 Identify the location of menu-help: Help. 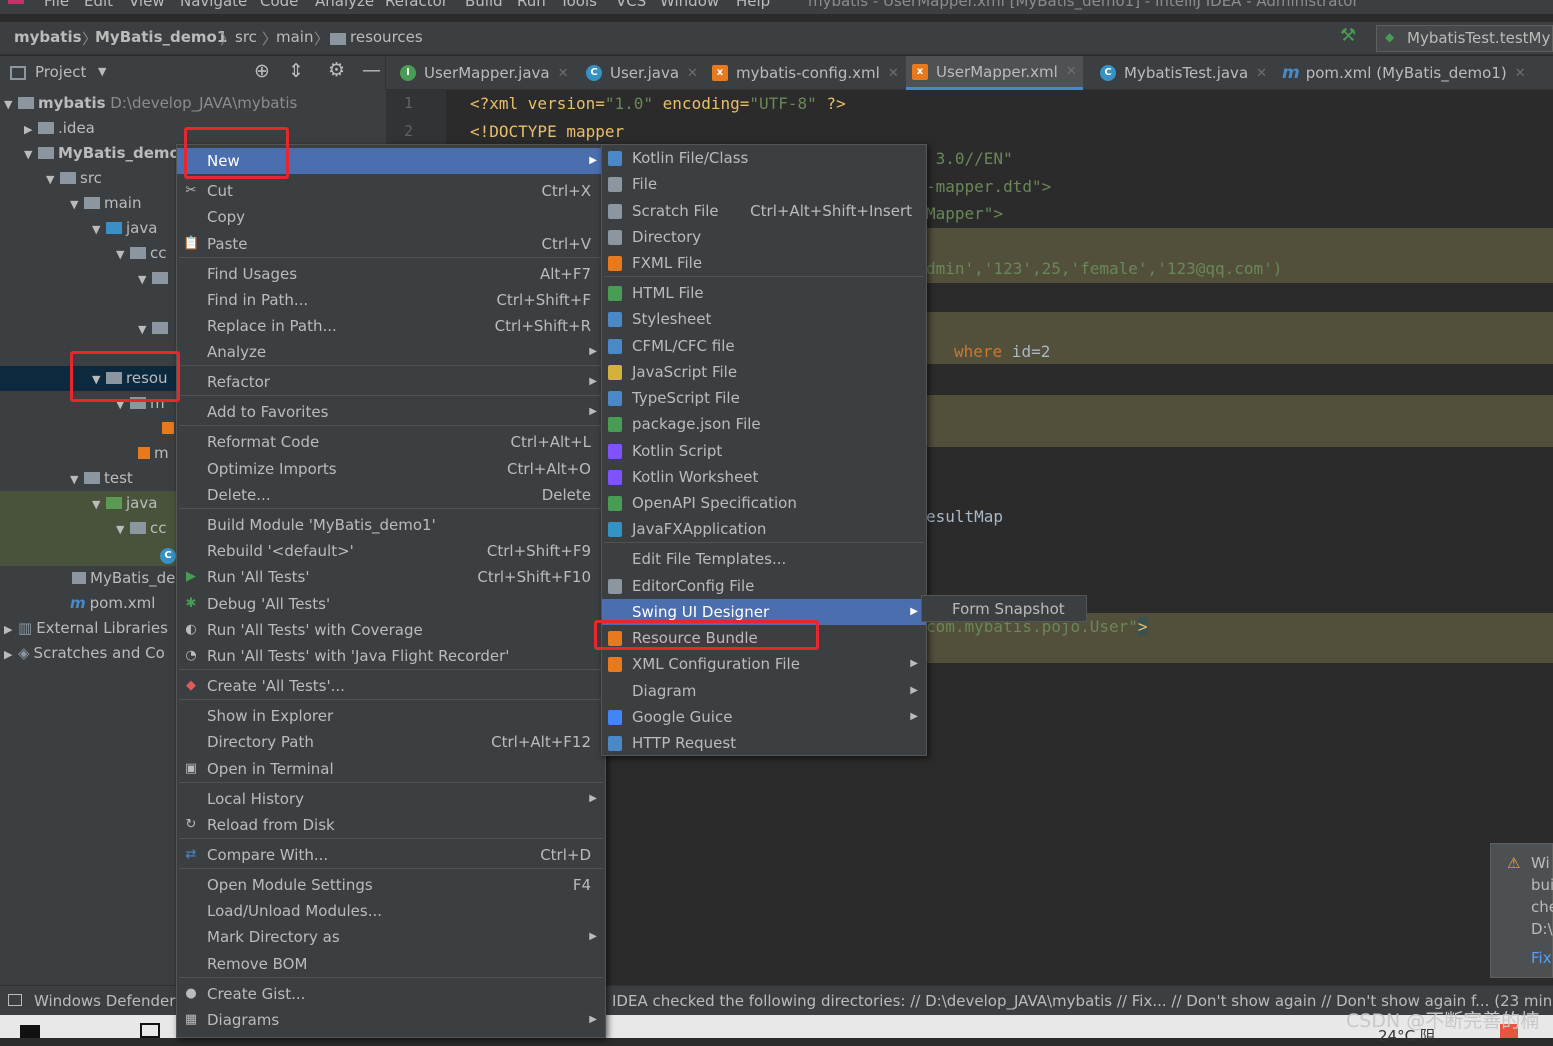
(753, 5).